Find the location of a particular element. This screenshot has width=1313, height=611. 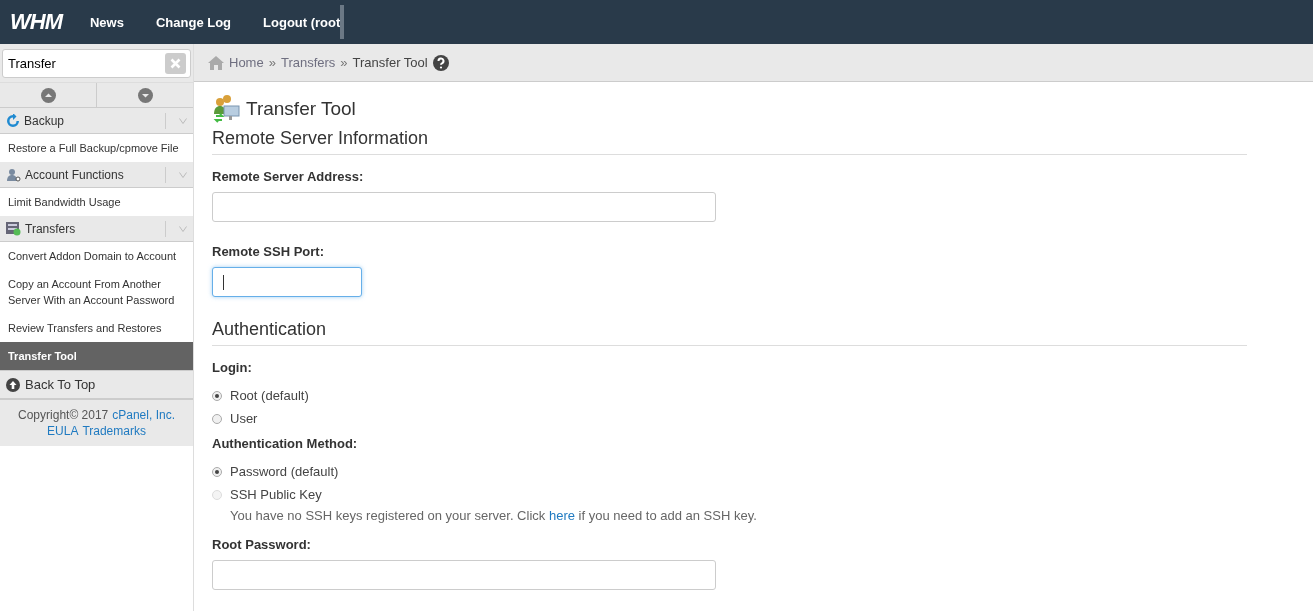

radio-label: Password (default) is located at coordinates (284, 471).